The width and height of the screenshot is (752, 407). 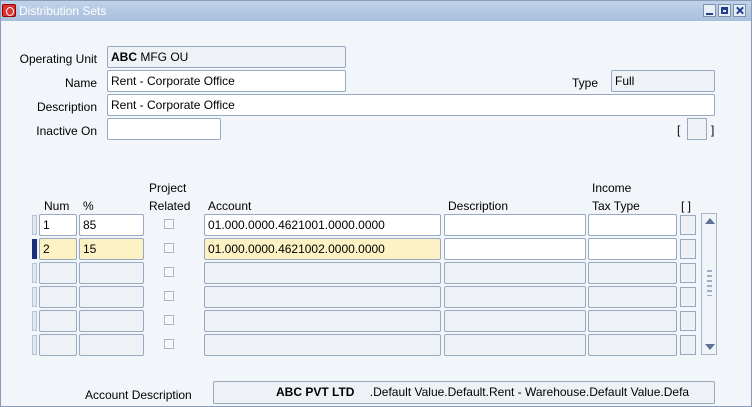 I want to click on scroll-grip-icon, so click(x=709, y=283).